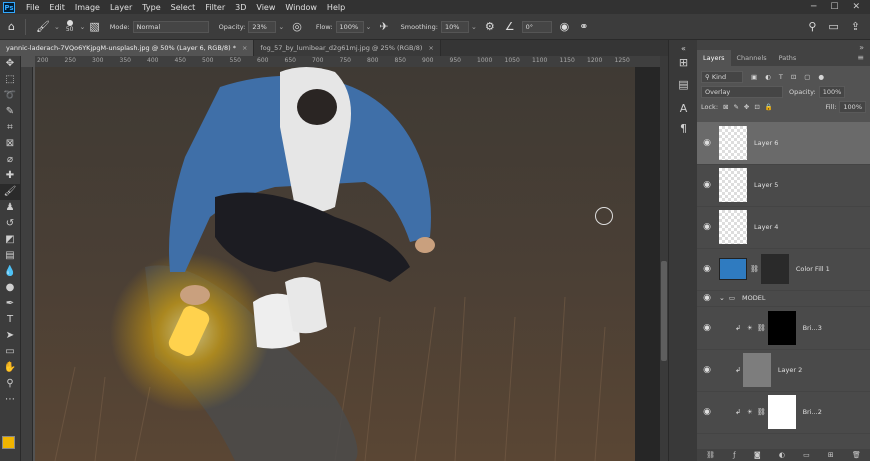 Image resolution: width=870 pixels, height=461 pixels. Describe the element at coordinates (87, 7) in the screenshot. I see `menu-image: Image` at that location.